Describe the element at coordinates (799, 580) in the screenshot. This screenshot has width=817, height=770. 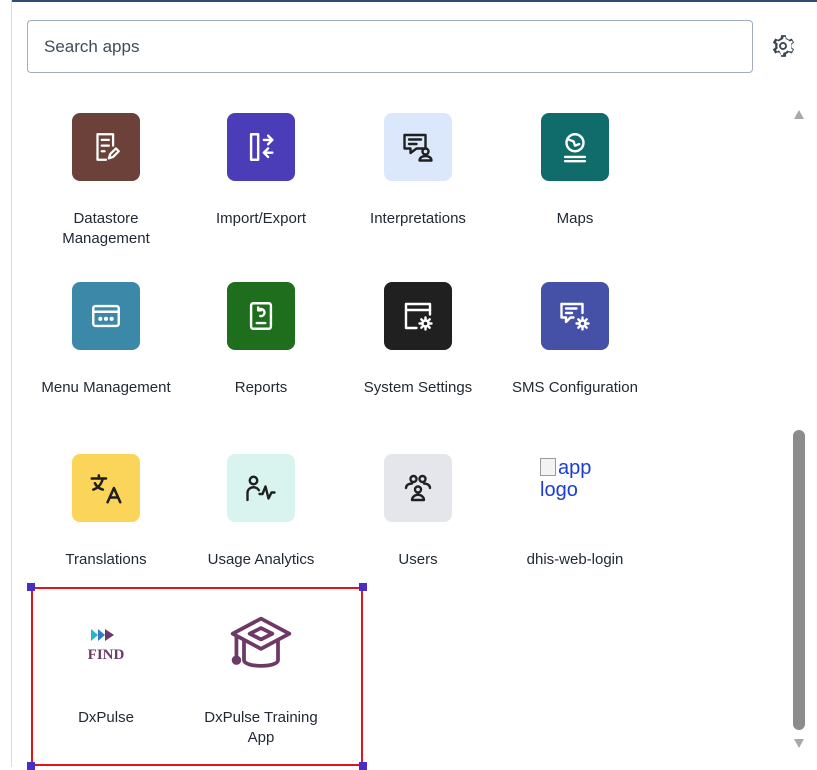
I see `scrollbar-thumb` at that location.